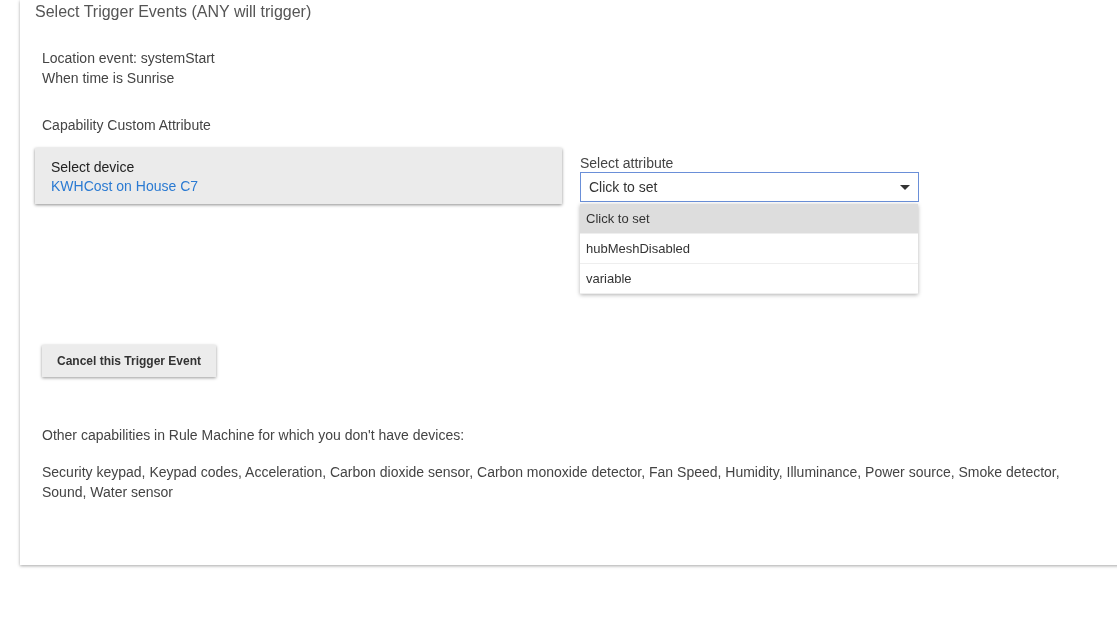 This screenshot has width=1117, height=636. What do you see at coordinates (749, 279) in the screenshot?
I see `dropdown-option: variable` at bounding box center [749, 279].